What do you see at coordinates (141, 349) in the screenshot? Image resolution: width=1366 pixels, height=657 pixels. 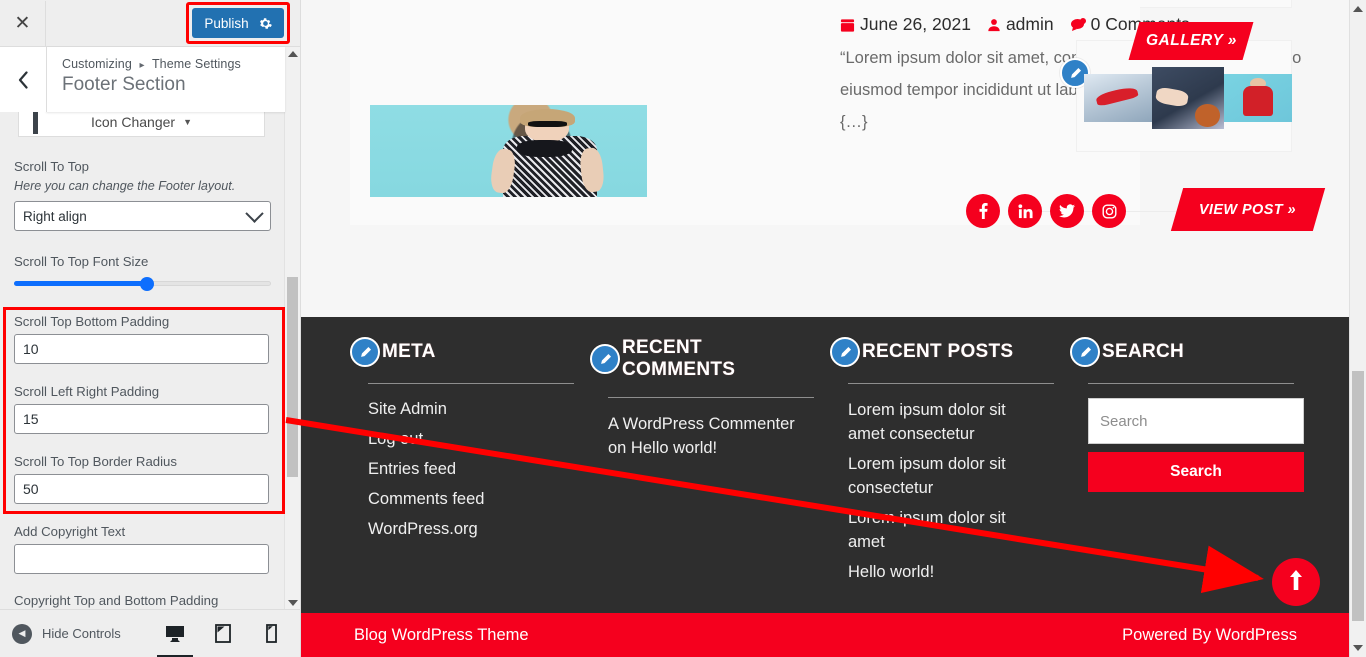 I see `scroll-top-bottom-padding-input` at bounding box center [141, 349].